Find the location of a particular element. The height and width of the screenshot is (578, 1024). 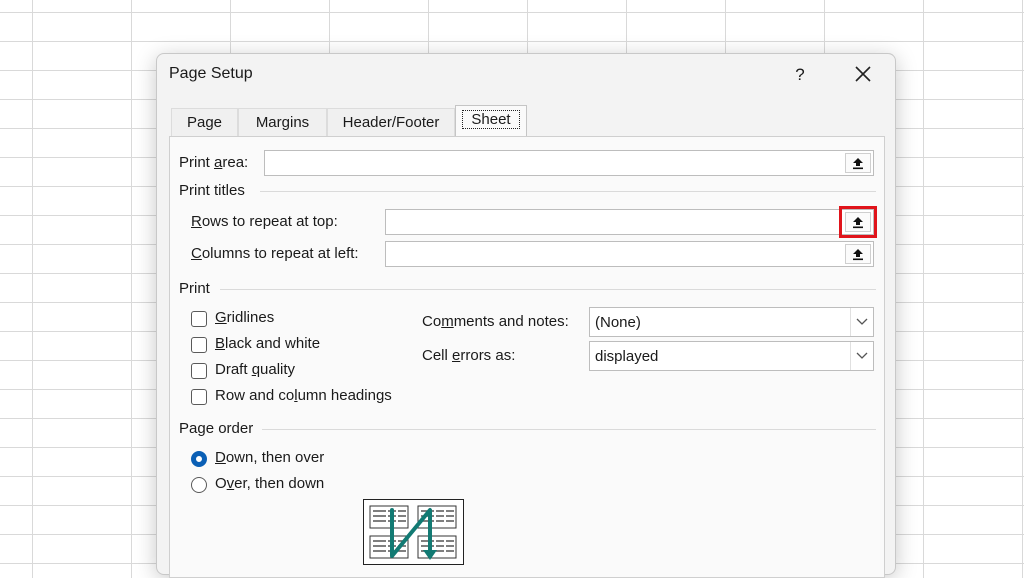

over-then-down-label: Over, then down is located at coordinates (270, 483).